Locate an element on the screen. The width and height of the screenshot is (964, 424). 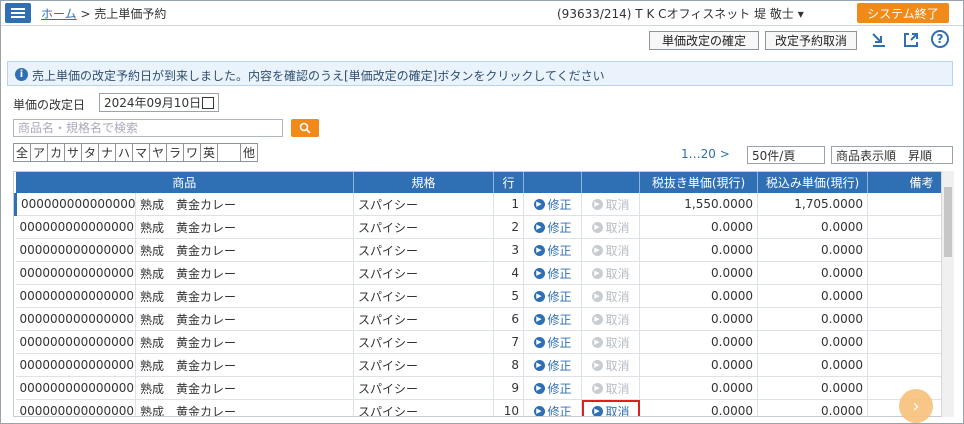
external-link-icon is located at coordinates (911, 40).